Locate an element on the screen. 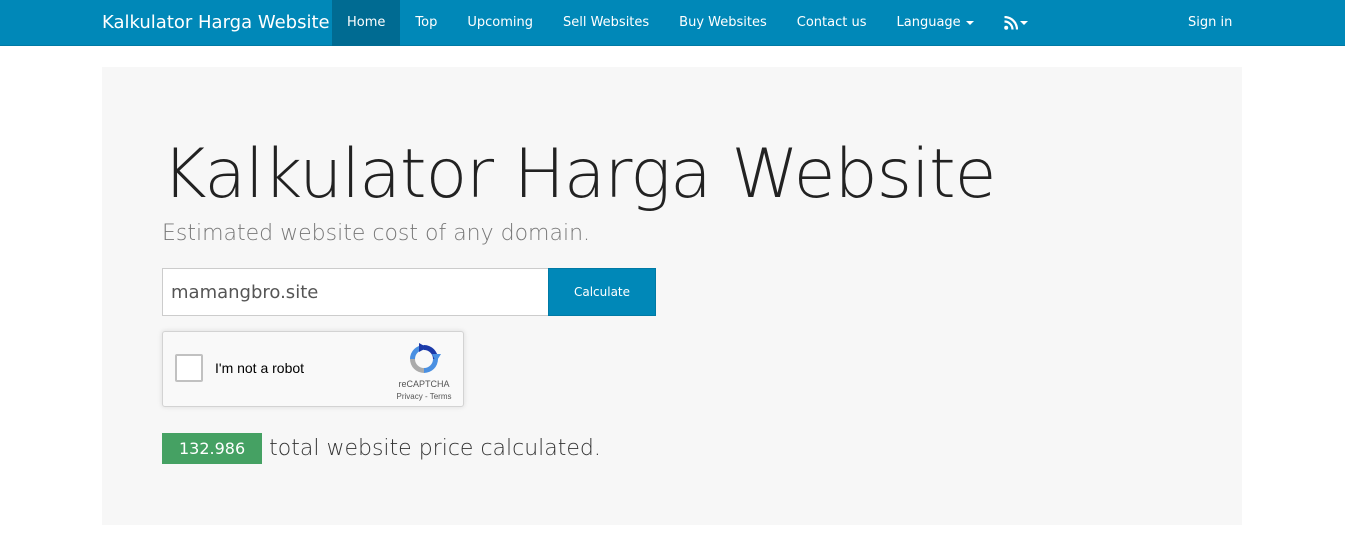 This screenshot has height=540, width=1345. nav-item-sell-websites: Sell Websites is located at coordinates (606, 23).